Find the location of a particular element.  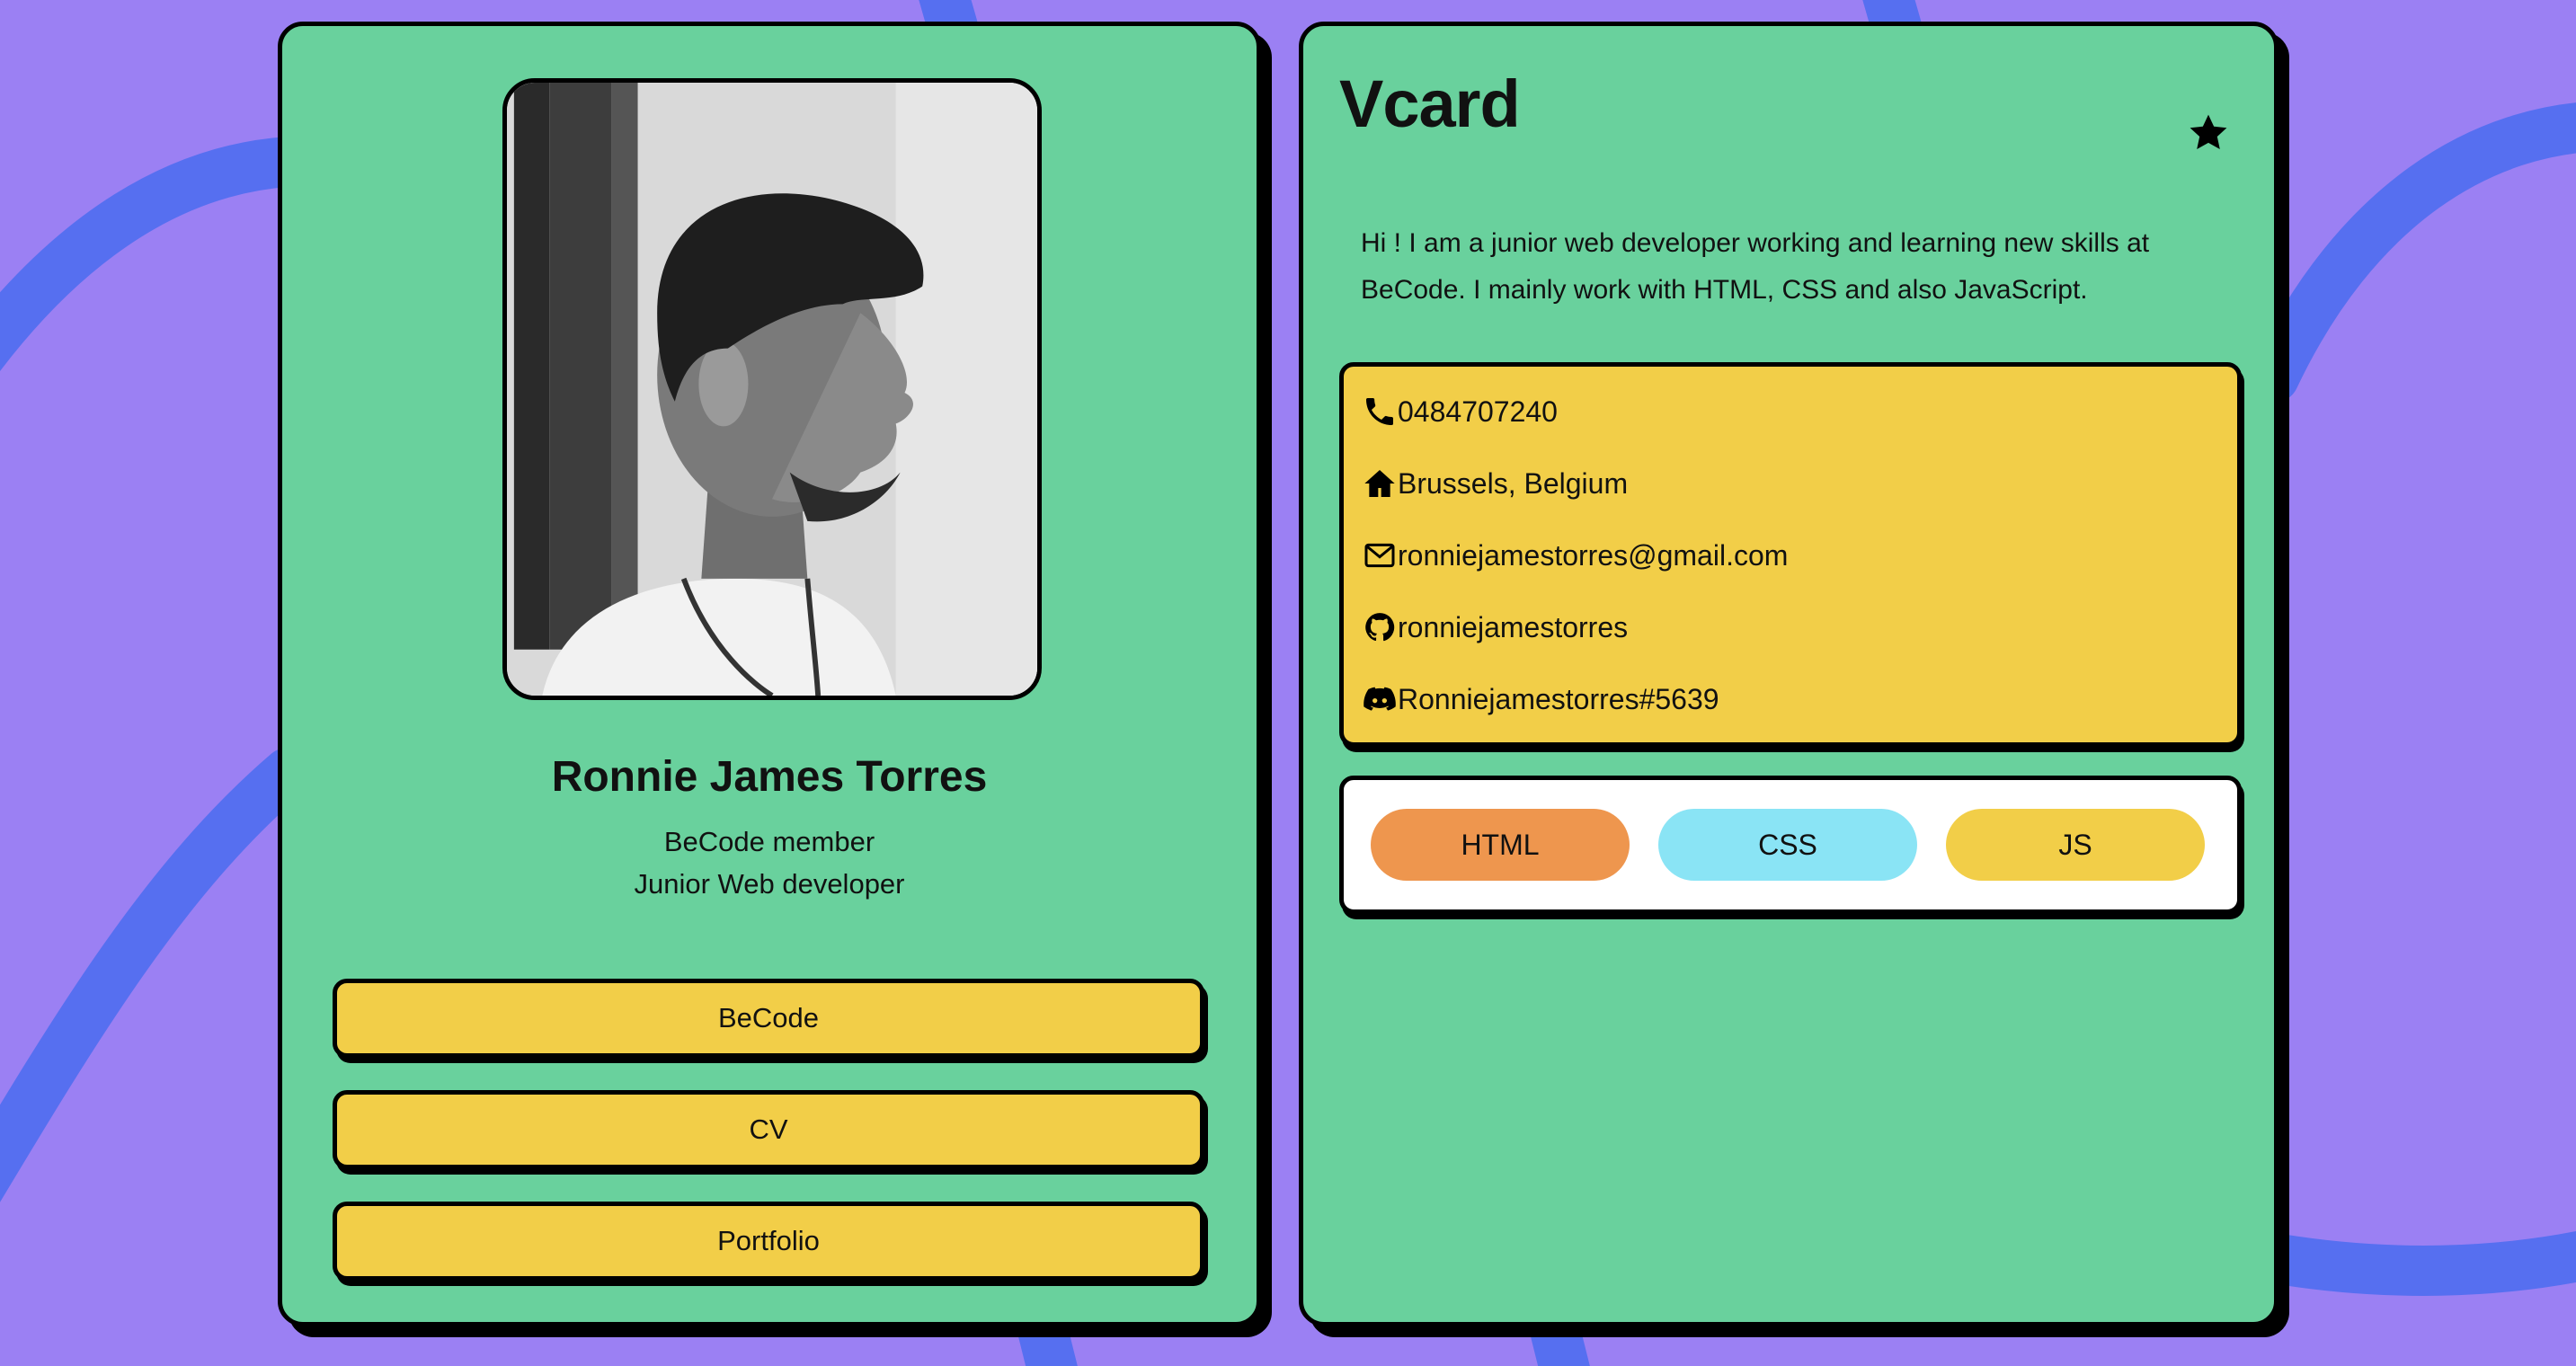

becode-link-button: BeCode is located at coordinates (768, 1018).